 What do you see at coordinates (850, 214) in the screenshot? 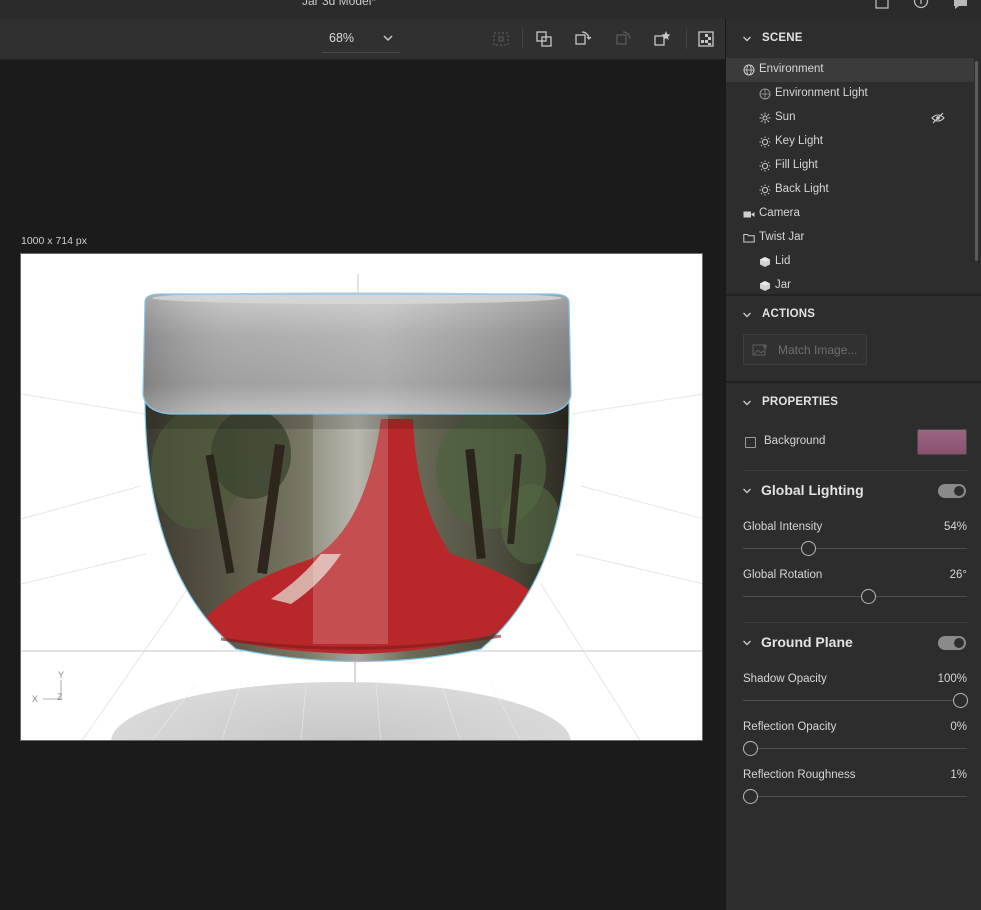
I see `scene-item-camera: Camera` at bounding box center [850, 214].